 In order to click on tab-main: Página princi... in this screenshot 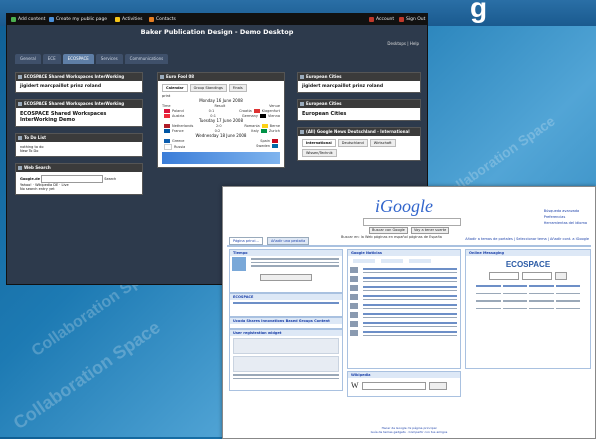, I will do `click(246, 241)`.